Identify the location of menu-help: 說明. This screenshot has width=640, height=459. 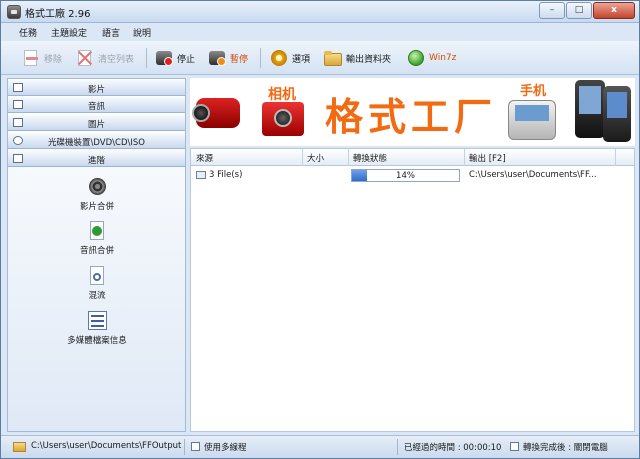
(142, 32).